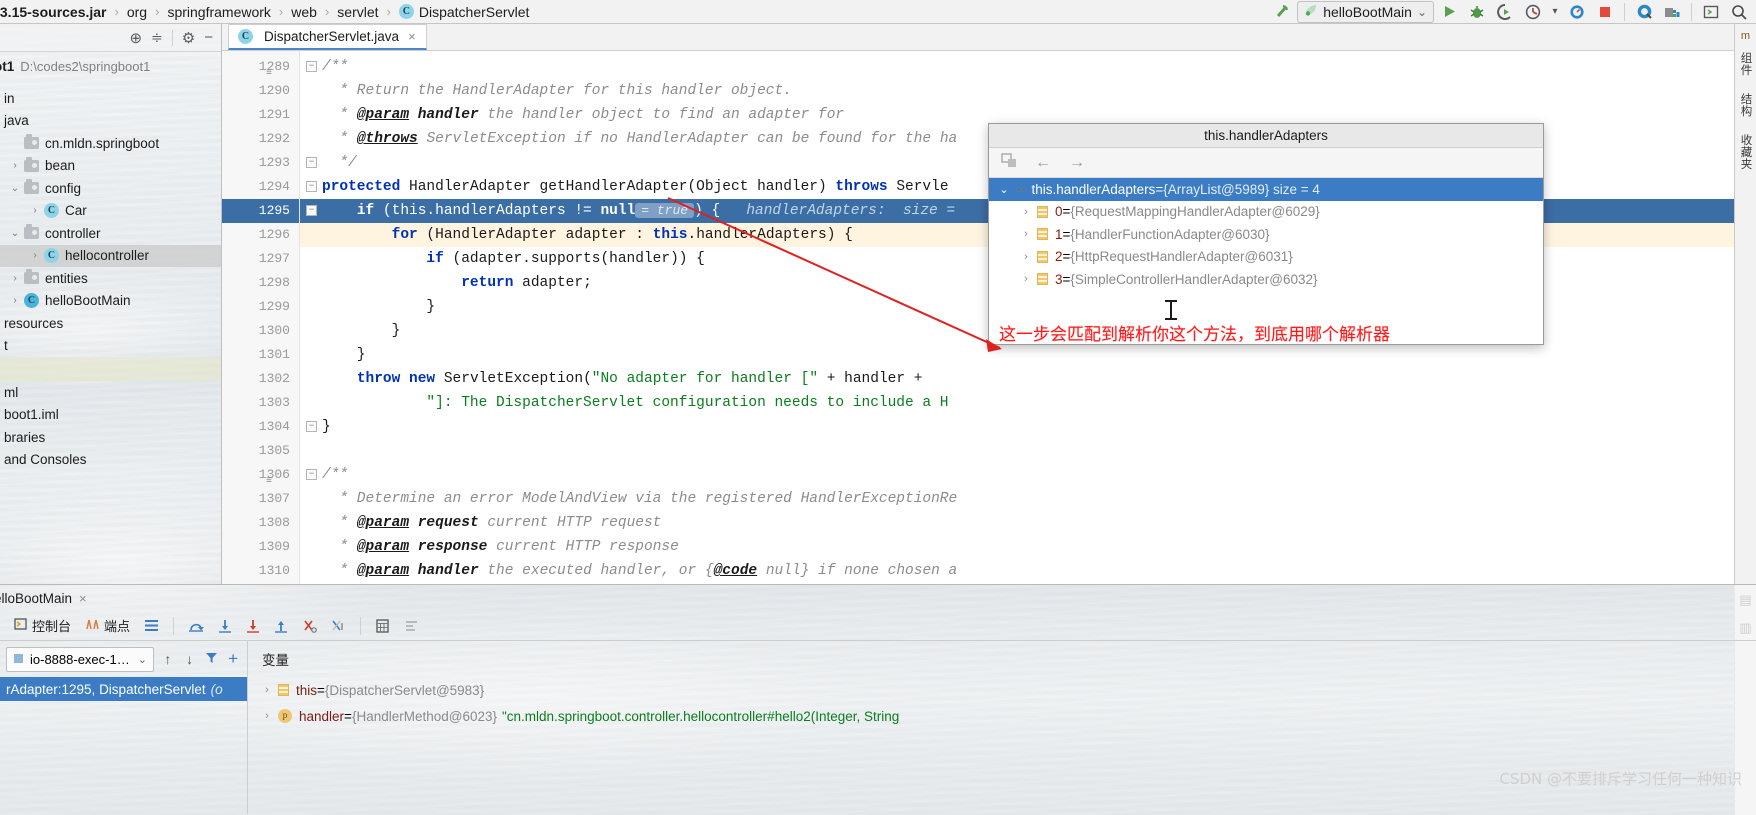  I want to click on line-number: 1301, so click(260, 355).